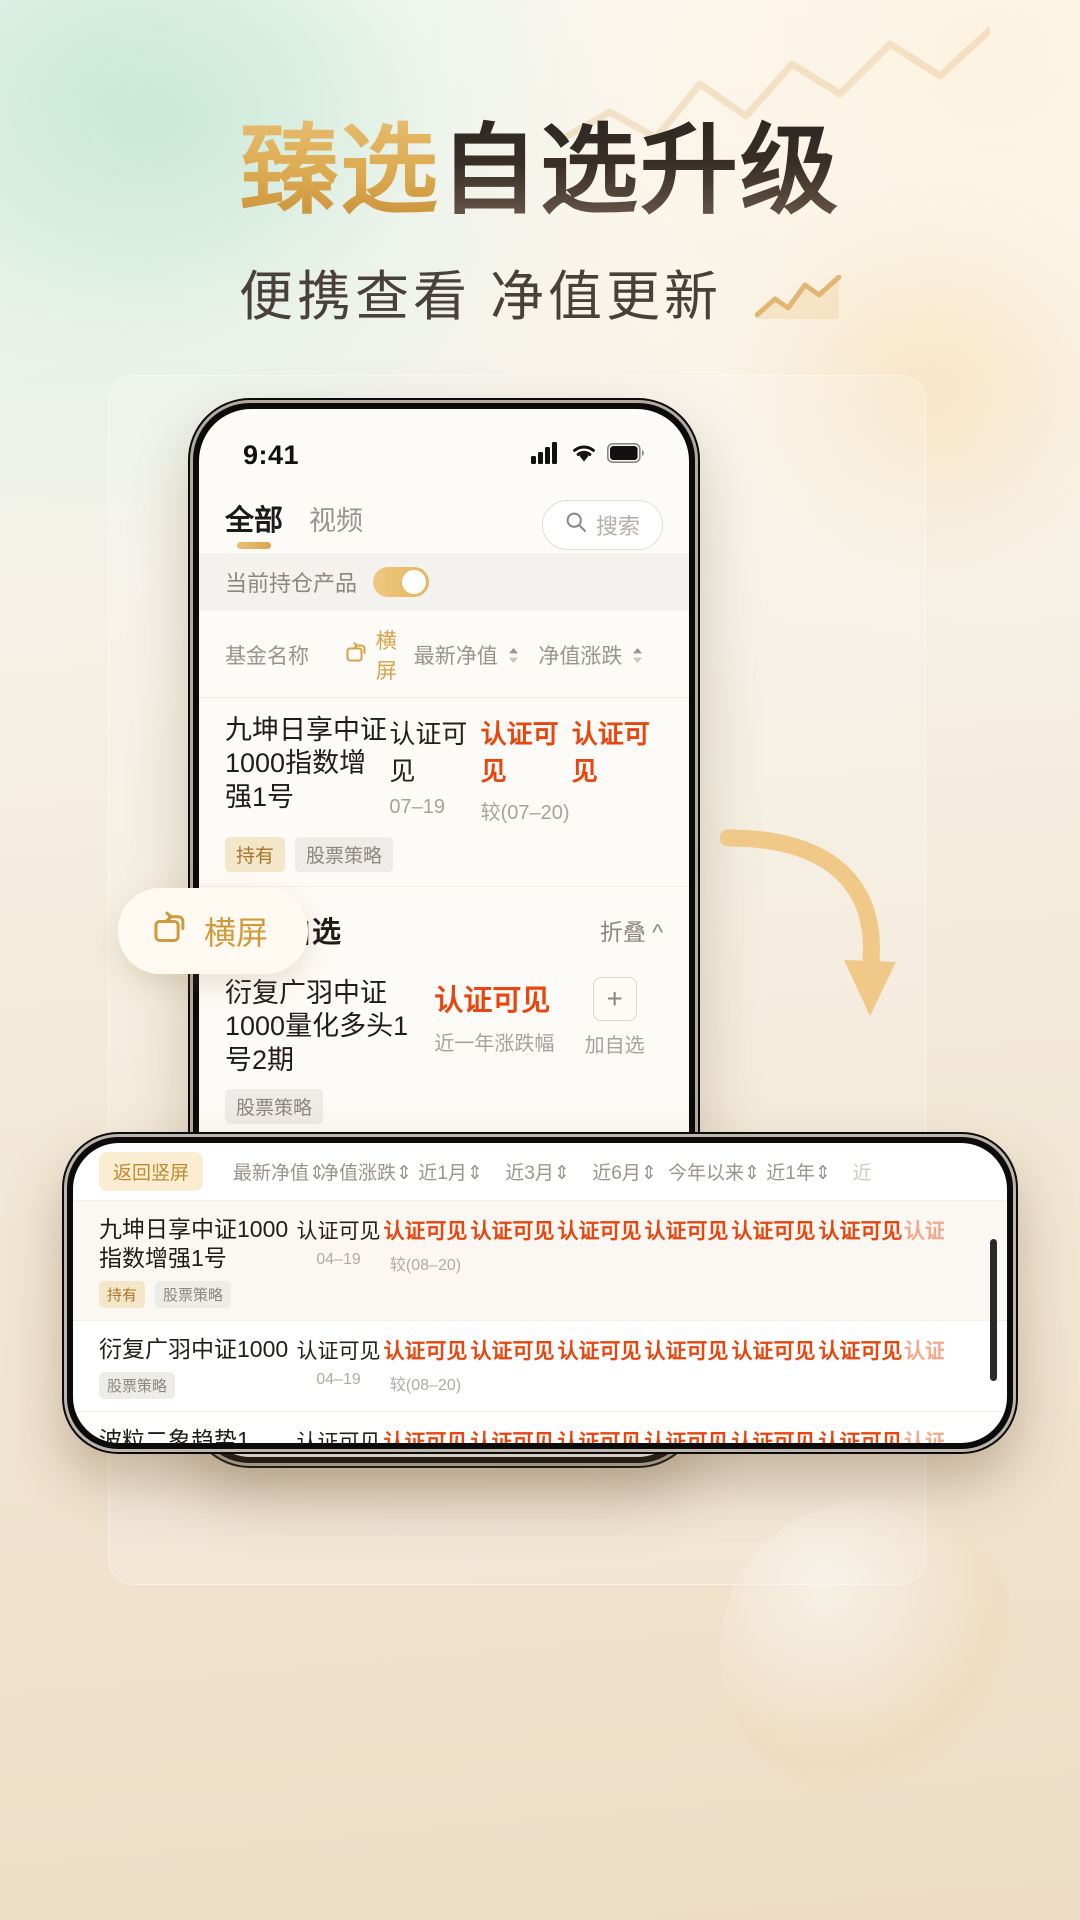  I want to click on column-header-row: 基金名称 横屏 最新净值 净值涨跌, so click(444, 654).